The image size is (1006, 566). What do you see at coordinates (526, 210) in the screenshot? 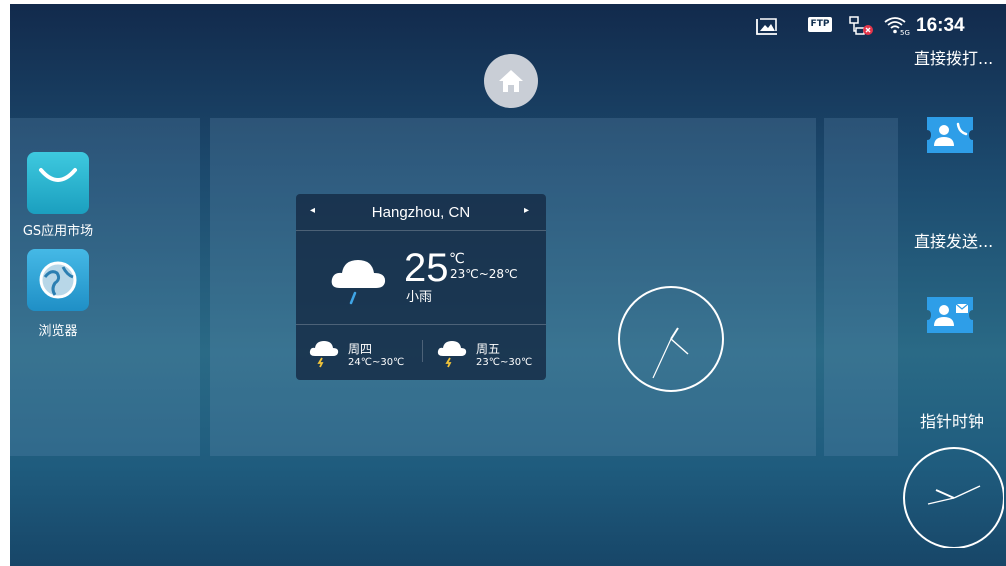
I see `next-city-arrow: ▸` at bounding box center [526, 210].